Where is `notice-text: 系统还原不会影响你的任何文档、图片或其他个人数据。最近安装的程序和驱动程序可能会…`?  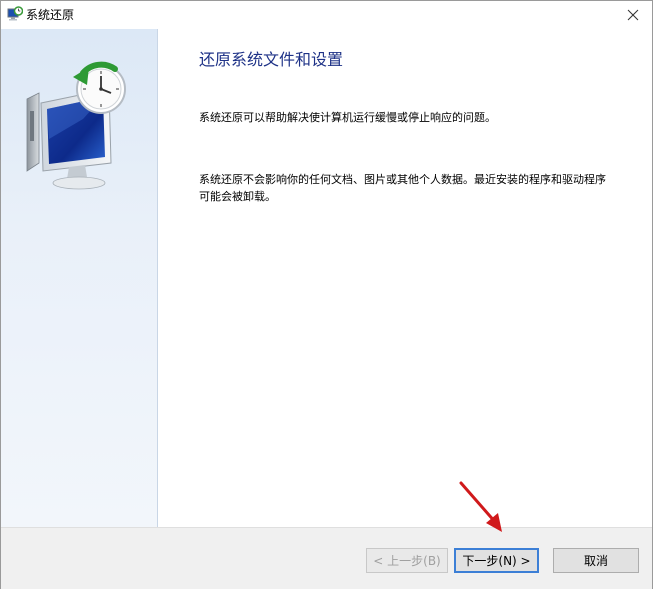
notice-text: 系统还原不会影响你的任何文档、图片或其他个人数据。最近安装的程序和驱动程序可能会… is located at coordinates (402, 188).